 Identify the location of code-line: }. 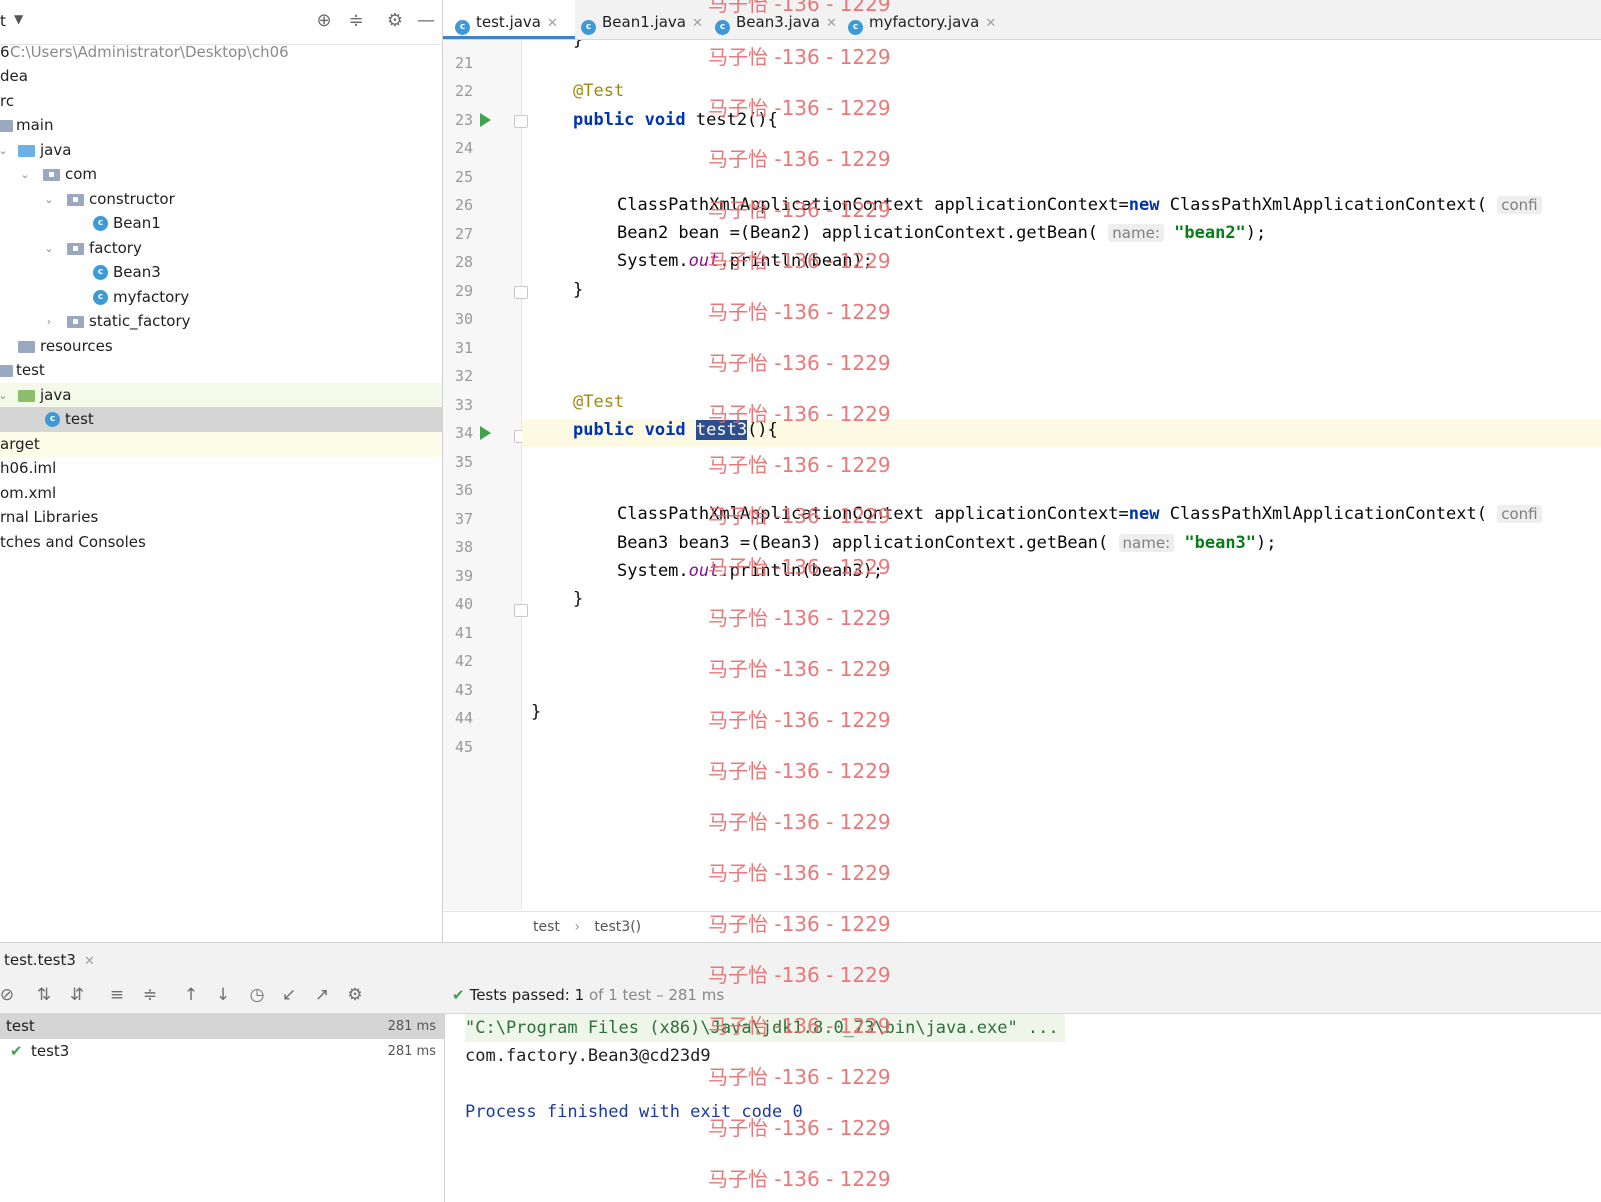
(536, 712).